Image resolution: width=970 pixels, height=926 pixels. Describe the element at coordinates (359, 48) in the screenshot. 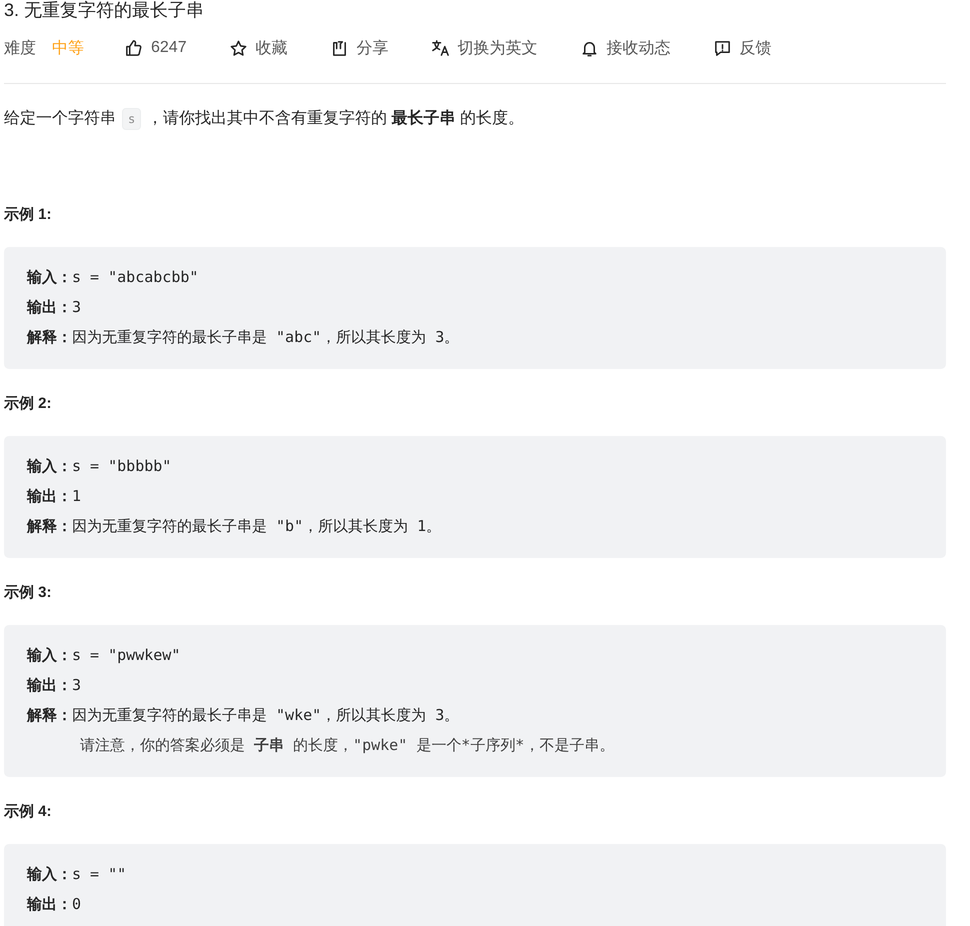

I see `share-button: 分享` at that location.